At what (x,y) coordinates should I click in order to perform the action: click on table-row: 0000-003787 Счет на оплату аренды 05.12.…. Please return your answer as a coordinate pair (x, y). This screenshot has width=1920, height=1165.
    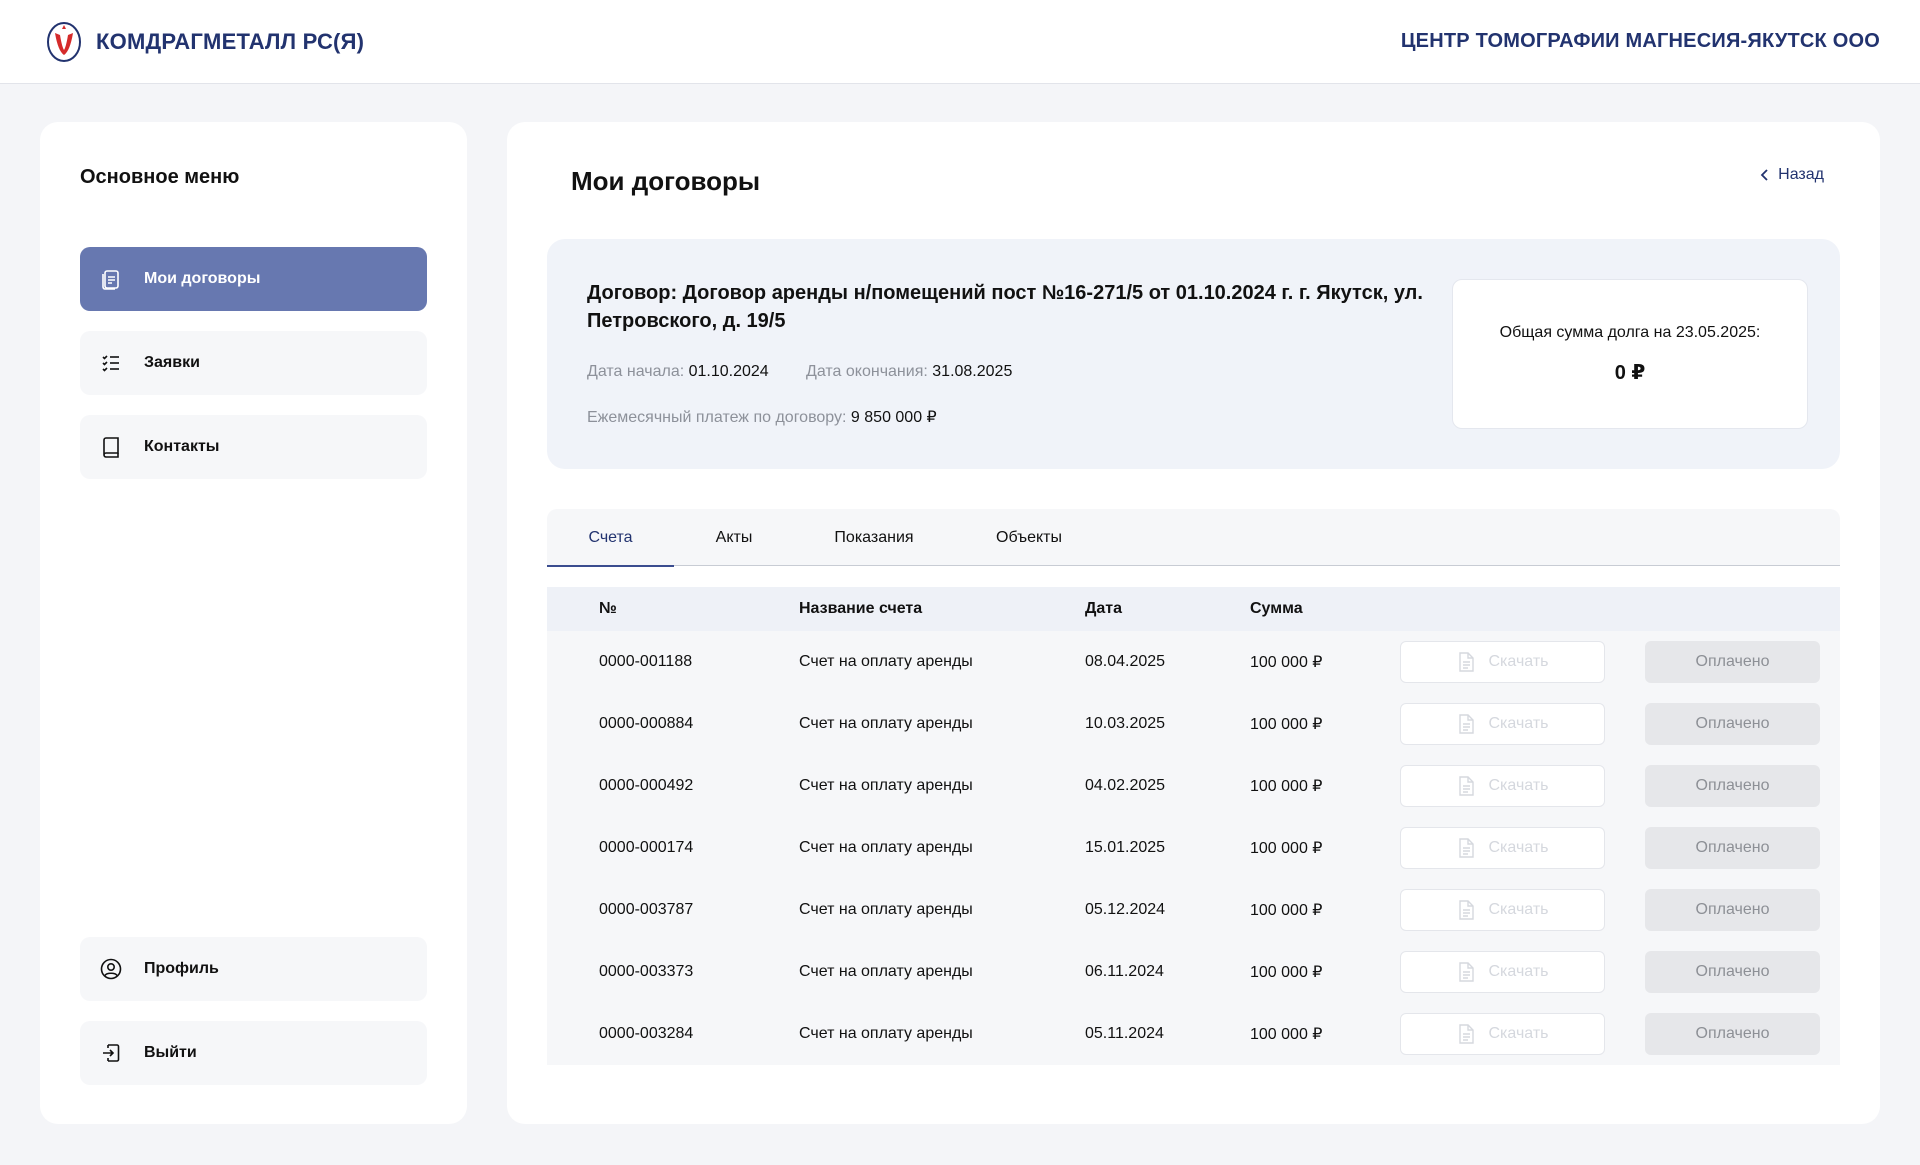
    Looking at the image, I should click on (1193, 910).